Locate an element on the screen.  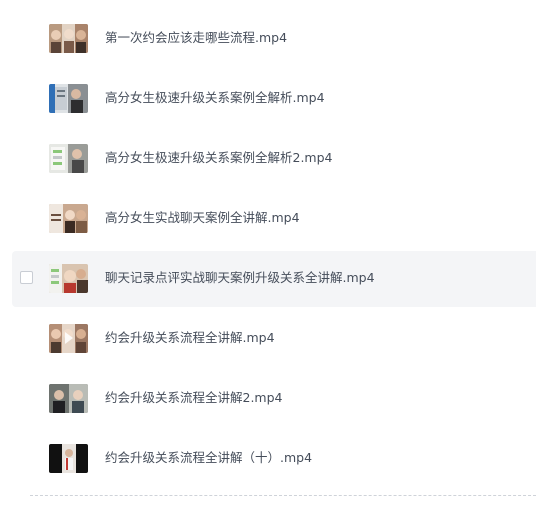
list-divider is located at coordinates (283, 495).